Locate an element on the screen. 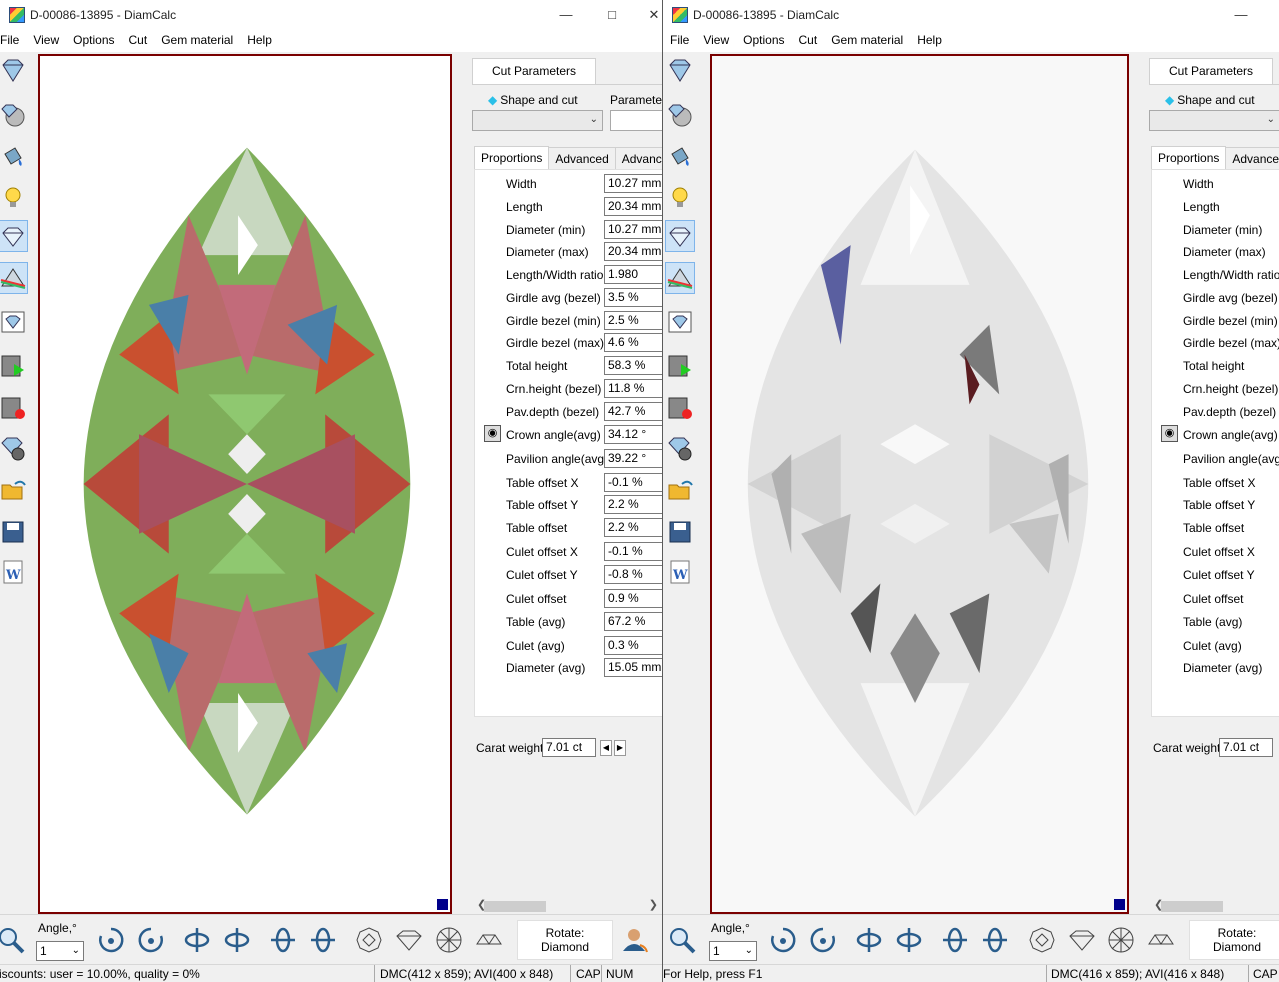 Image resolution: width=1279 pixels, height=982 pixels. param-value: 4.6 % is located at coordinates (633, 342).